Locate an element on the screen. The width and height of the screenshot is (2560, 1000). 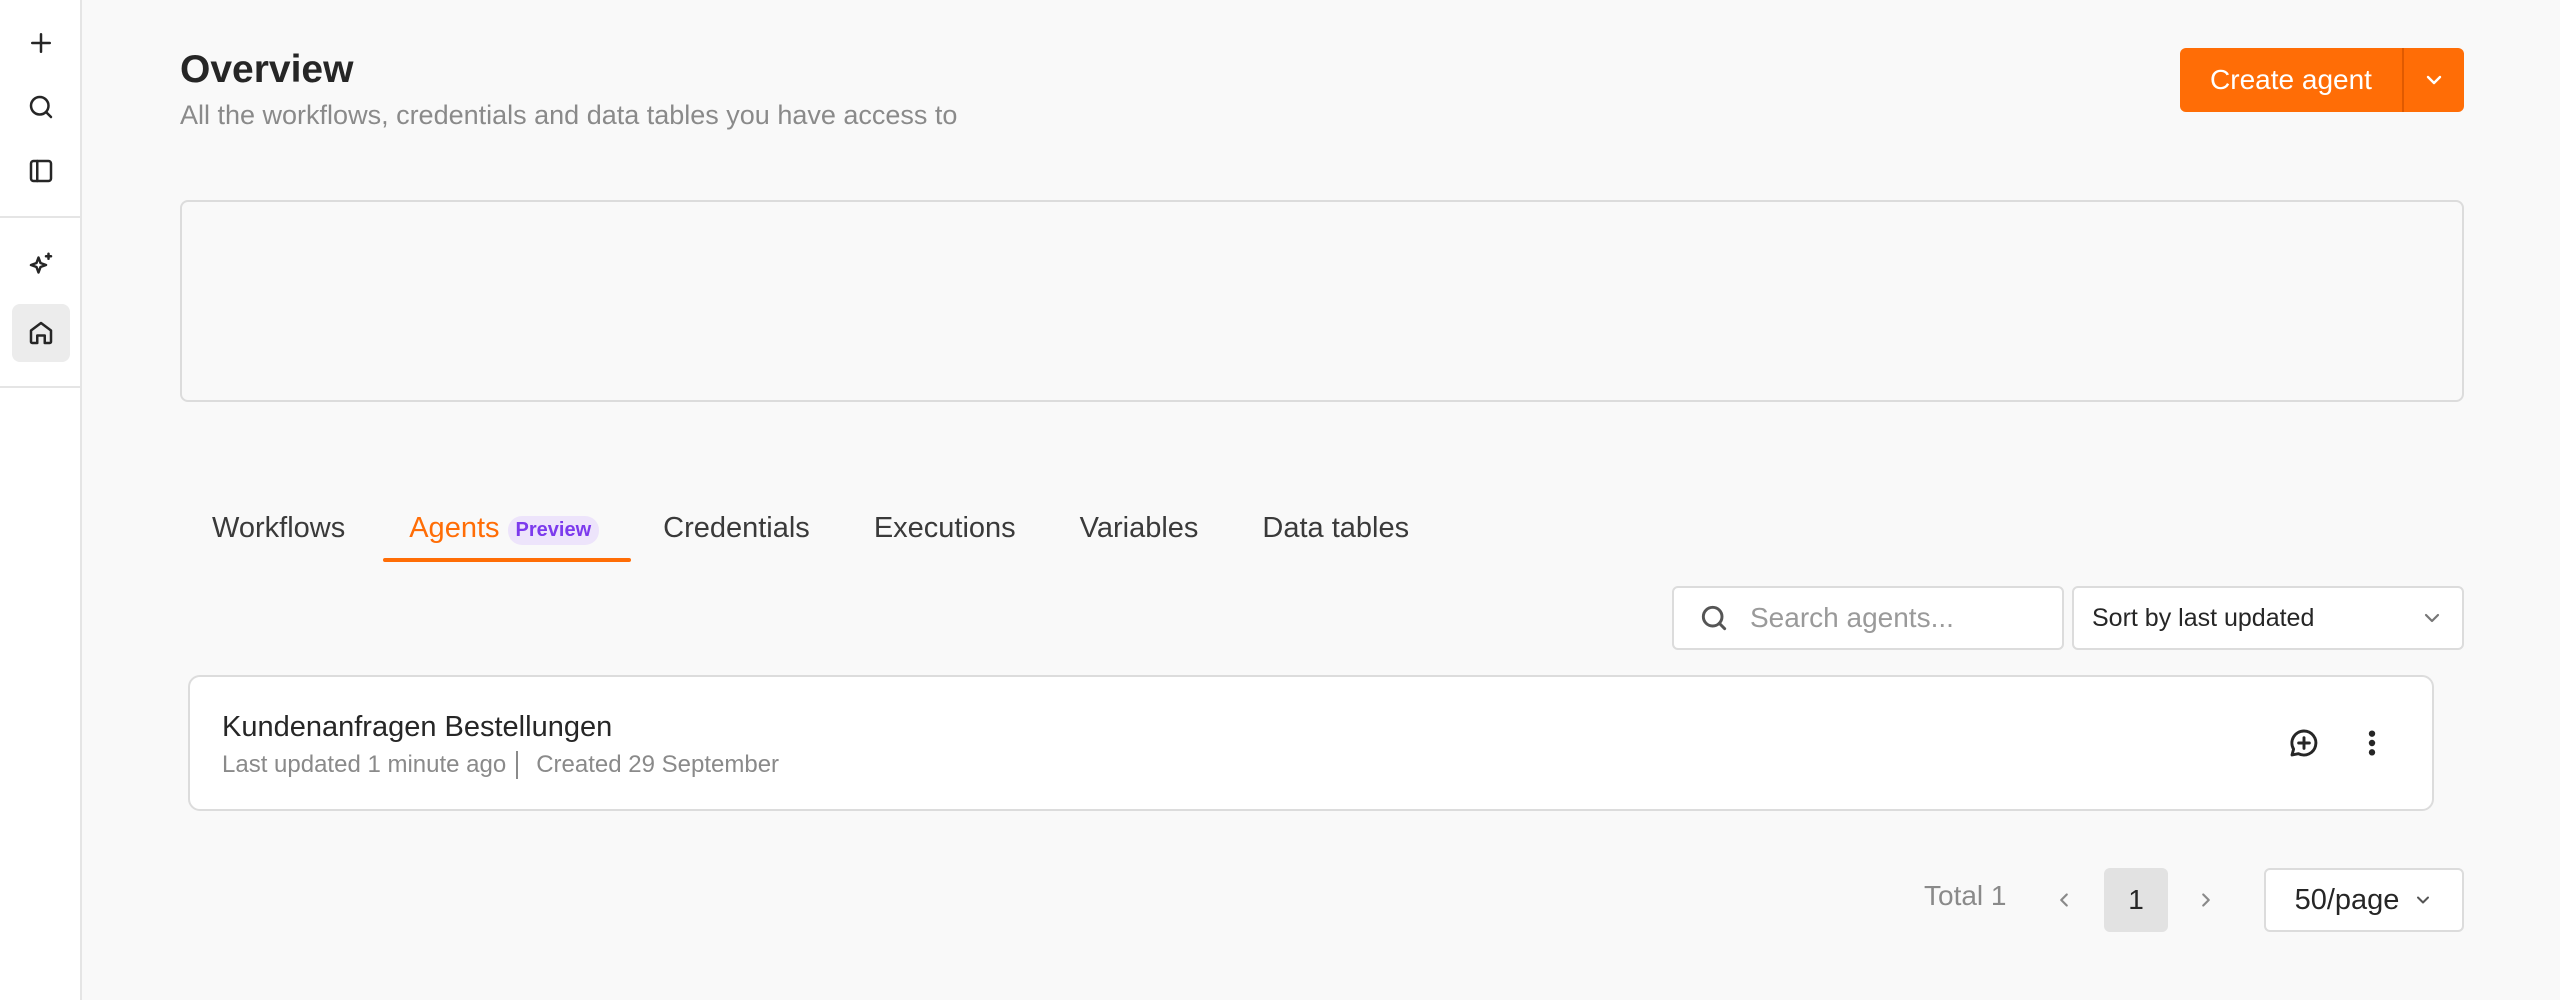
chevron-right-icon is located at coordinates (2206, 900).